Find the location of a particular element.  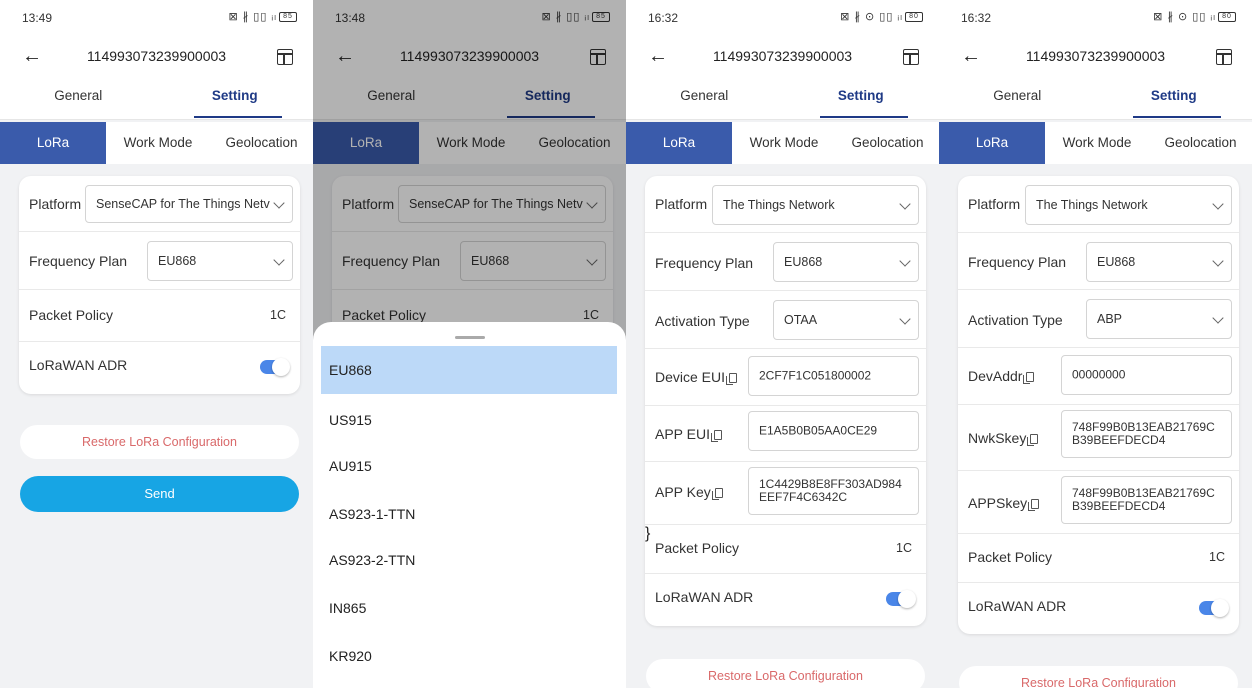

frequency-plan-label: Frequency Plan is located at coordinates (1017, 262).